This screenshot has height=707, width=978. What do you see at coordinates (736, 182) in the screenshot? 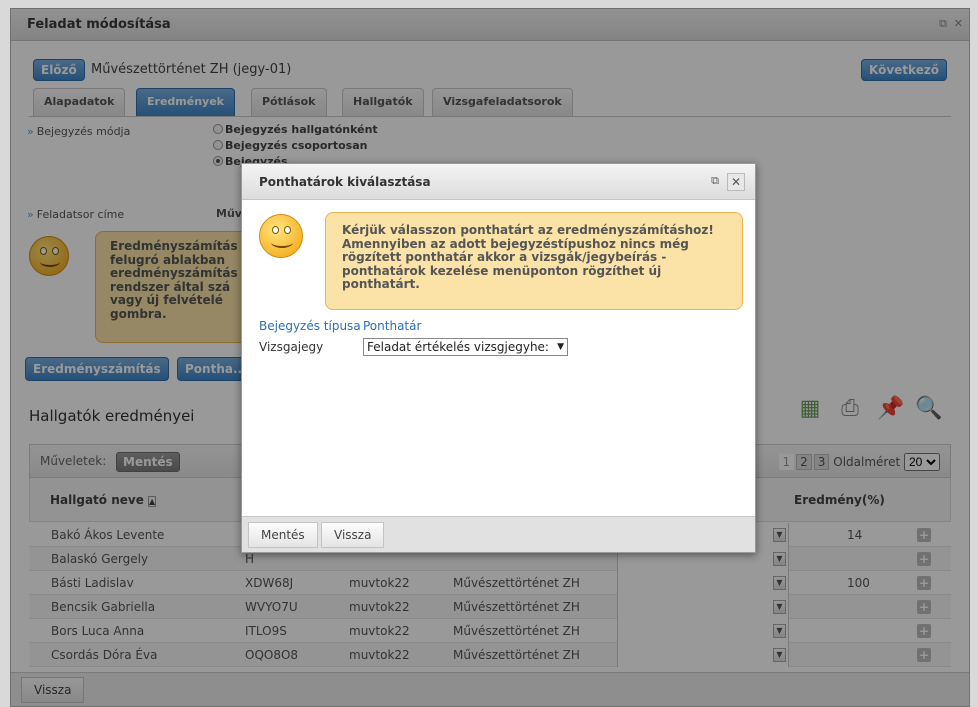
I see `close-icon: ✕` at bounding box center [736, 182].